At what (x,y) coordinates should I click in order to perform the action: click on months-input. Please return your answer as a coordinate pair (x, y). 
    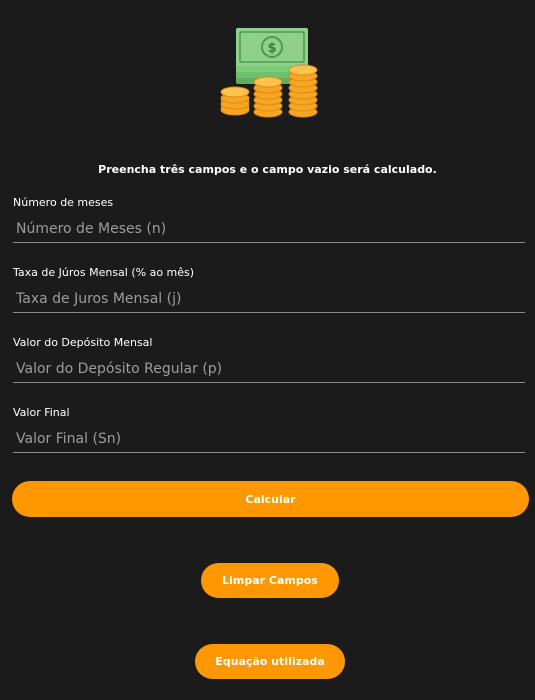
    Looking at the image, I should click on (269, 229).